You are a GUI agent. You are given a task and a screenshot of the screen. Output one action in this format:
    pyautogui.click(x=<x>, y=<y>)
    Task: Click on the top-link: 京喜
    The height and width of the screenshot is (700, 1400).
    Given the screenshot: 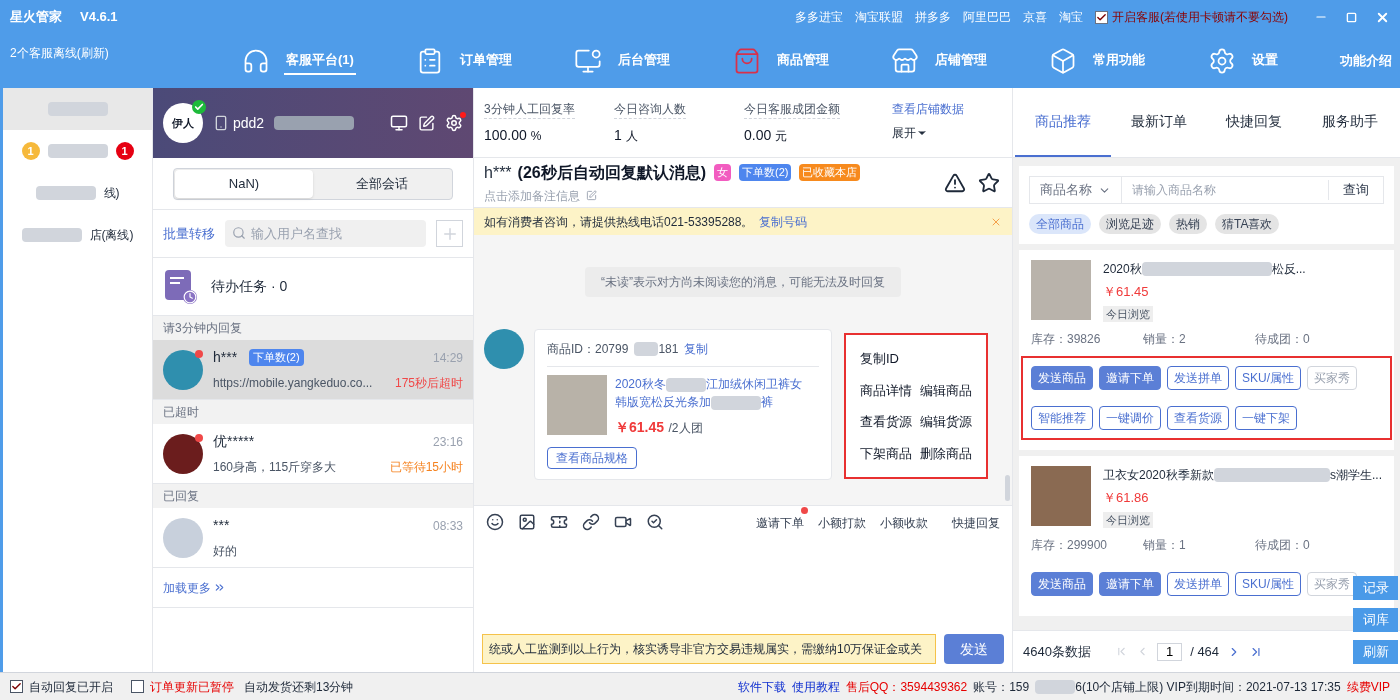 What is the action you would take?
    pyautogui.click(x=1035, y=17)
    